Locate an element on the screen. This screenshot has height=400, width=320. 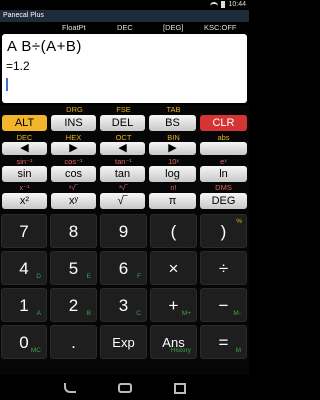
ins-button: INS is located at coordinates (73, 123).